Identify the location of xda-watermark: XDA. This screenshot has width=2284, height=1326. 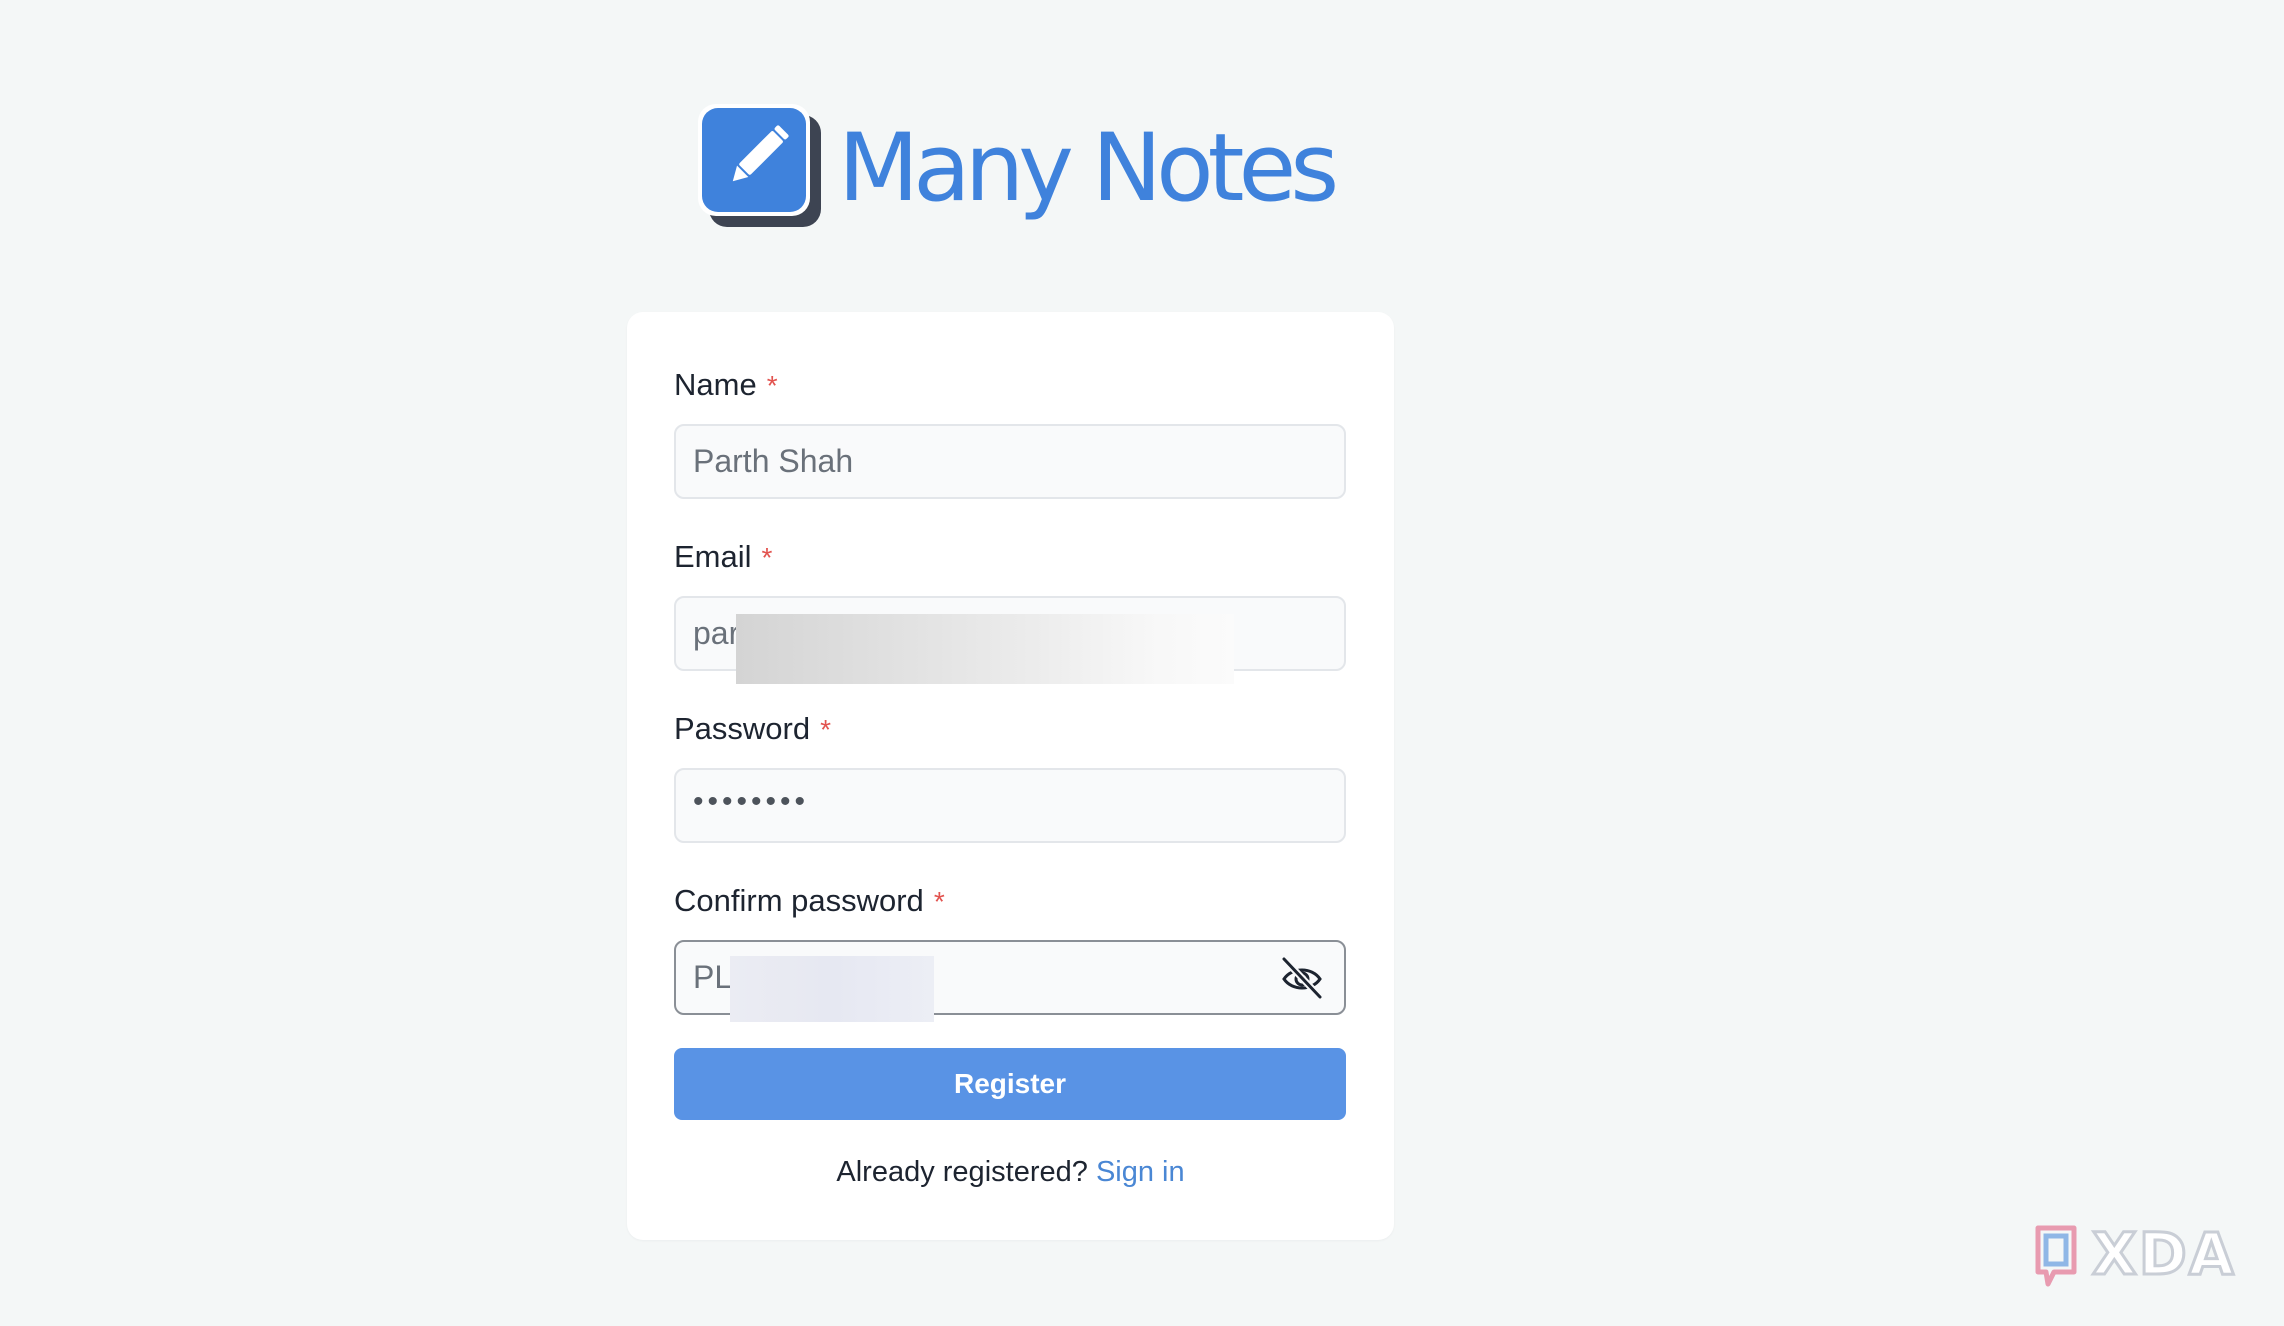
(2145, 1255).